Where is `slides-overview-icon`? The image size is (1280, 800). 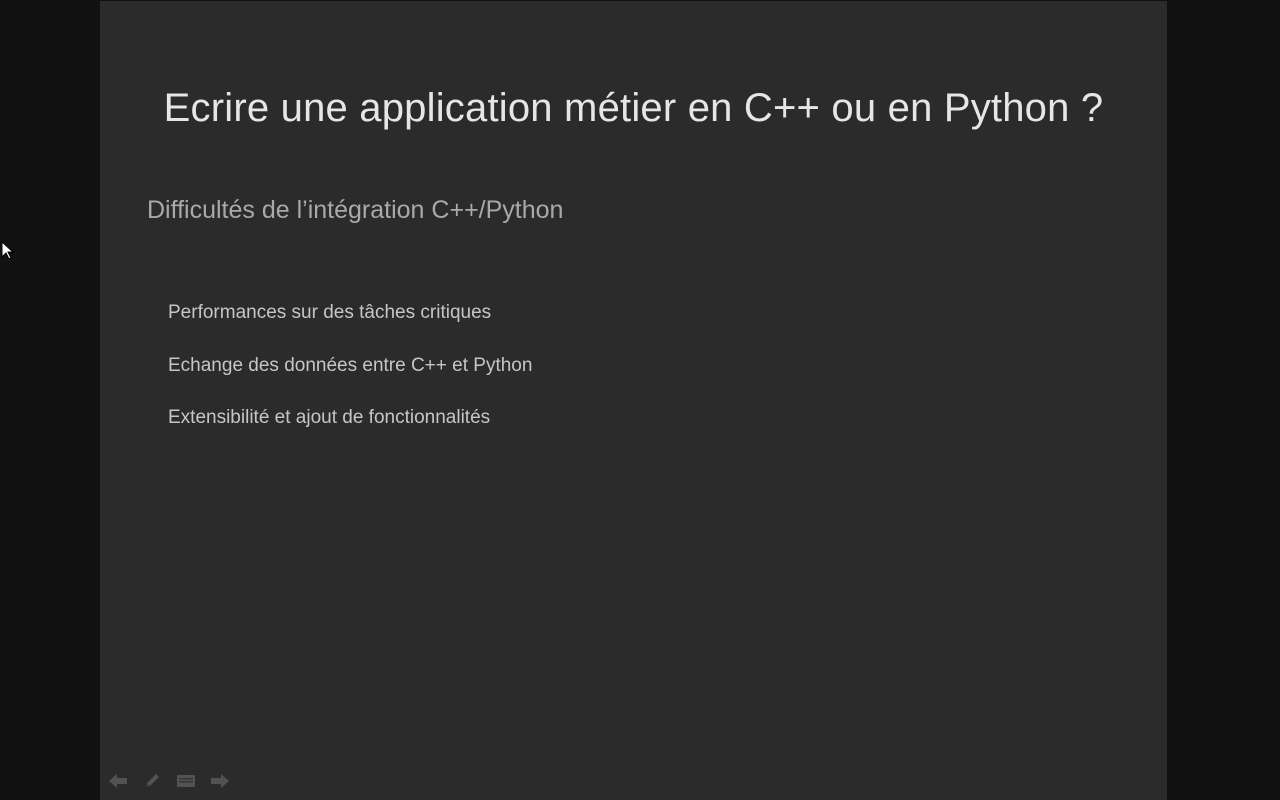
slides-overview-icon is located at coordinates (186, 781).